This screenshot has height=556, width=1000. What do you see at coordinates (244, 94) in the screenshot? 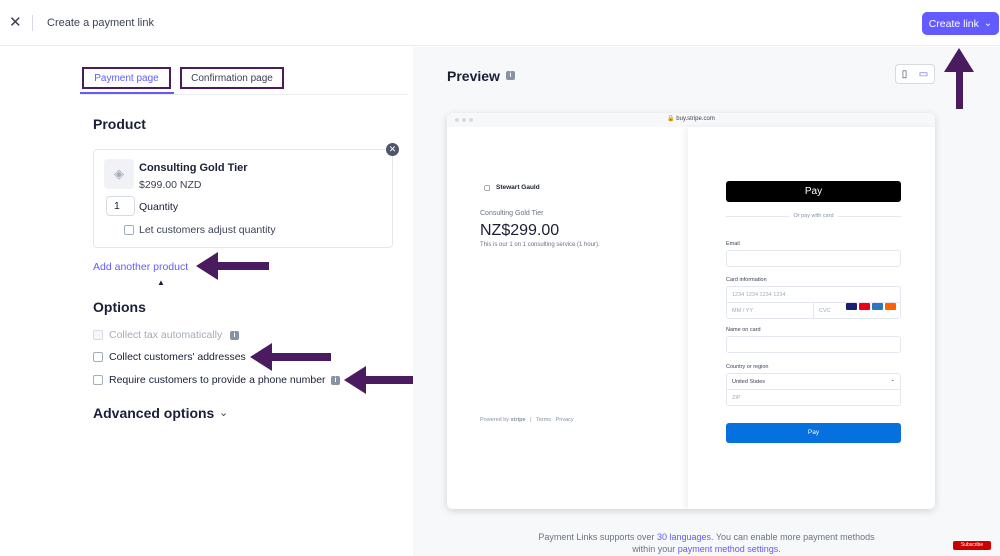
I see `tab-divider` at bounding box center [244, 94].